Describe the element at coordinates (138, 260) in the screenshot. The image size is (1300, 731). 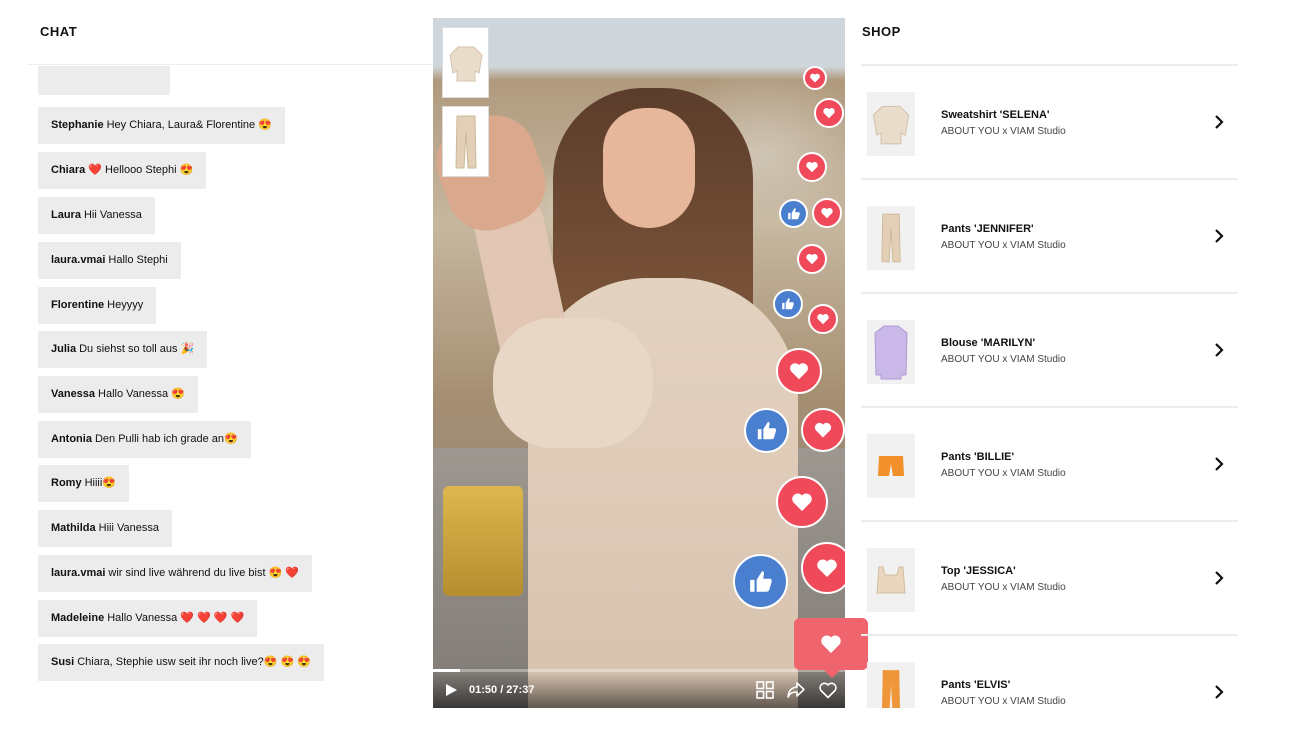
I see `chat-text: Hallo Stephi` at that location.